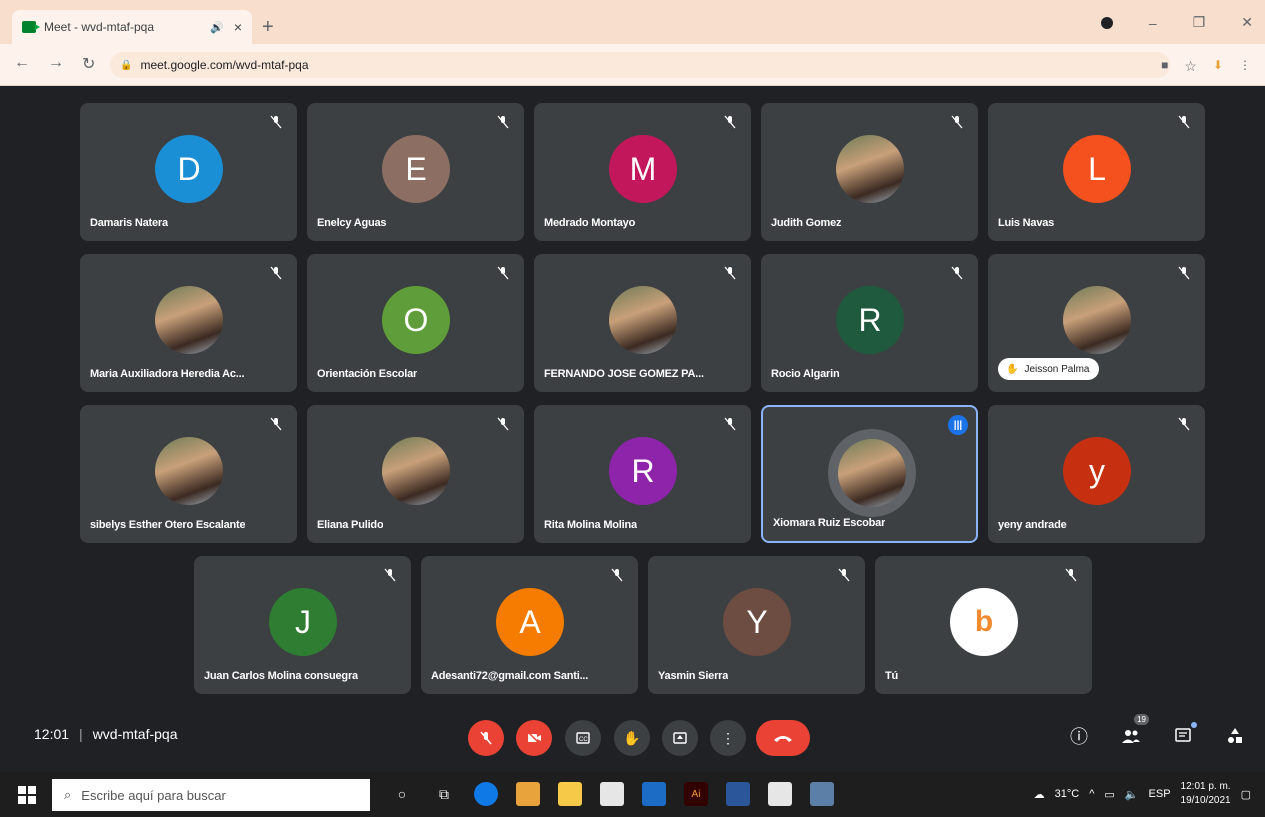  I want to click on present-button, so click(680, 738).